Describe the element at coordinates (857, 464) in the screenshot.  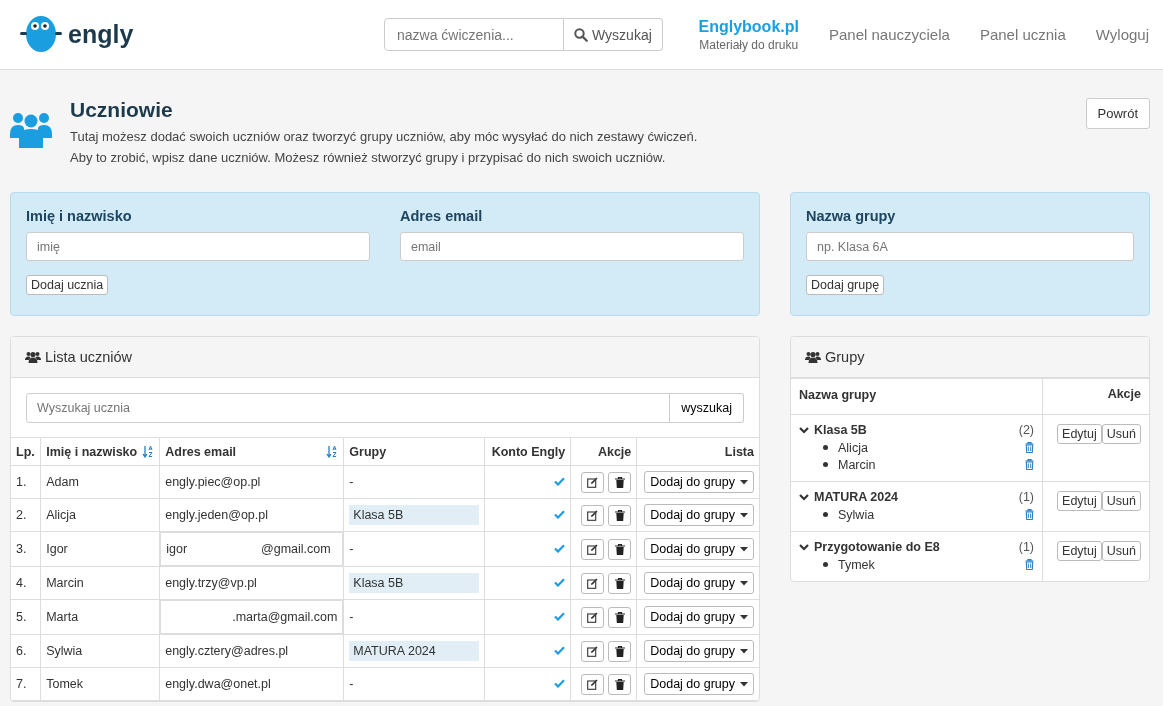
I see `member-name: Marcin` at that location.